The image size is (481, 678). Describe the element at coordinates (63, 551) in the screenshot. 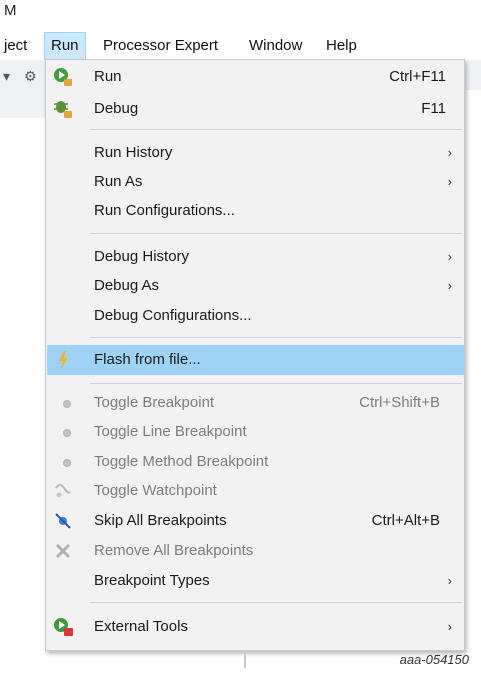

I see `remove-breakpoints-icon` at that location.